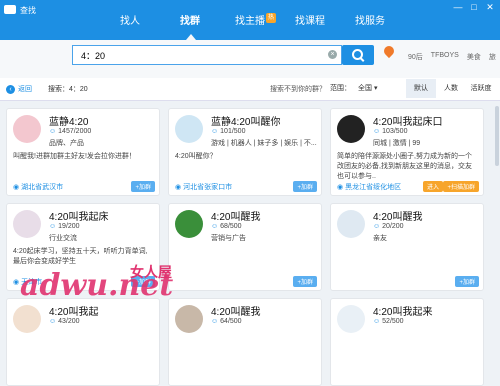 This screenshot has height=386, width=500. I want to click on group-name: 蓝静4:20叫醒你, so click(245, 120).